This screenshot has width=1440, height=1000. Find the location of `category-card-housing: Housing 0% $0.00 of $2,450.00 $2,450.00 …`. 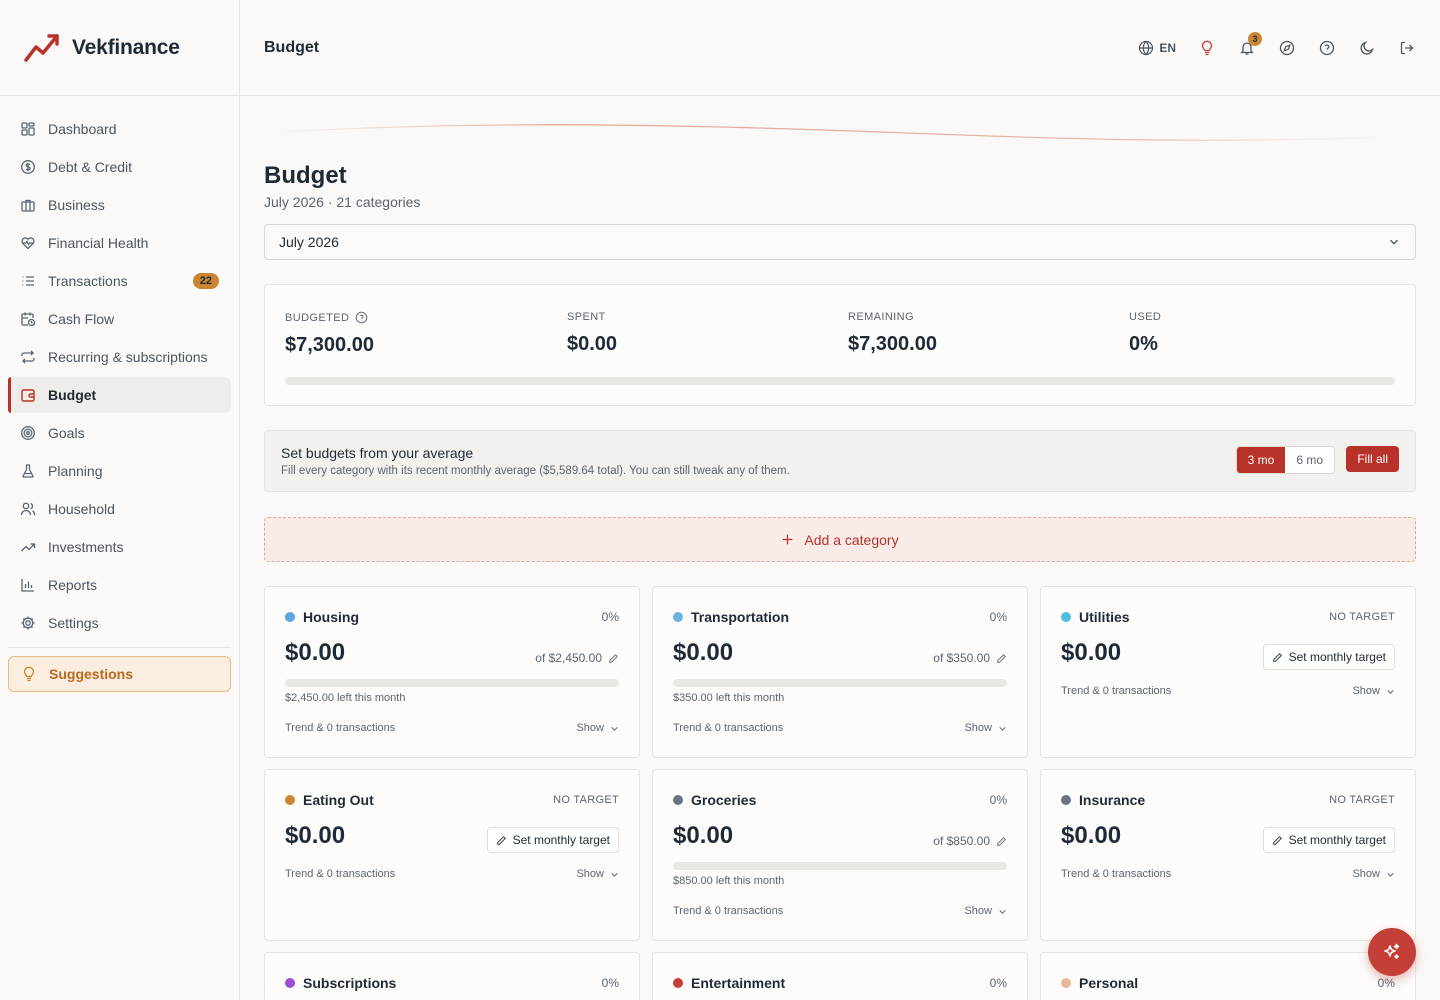

category-card-housing: Housing 0% $0.00 of $2,450.00 $2,450.00 … is located at coordinates (452, 672).